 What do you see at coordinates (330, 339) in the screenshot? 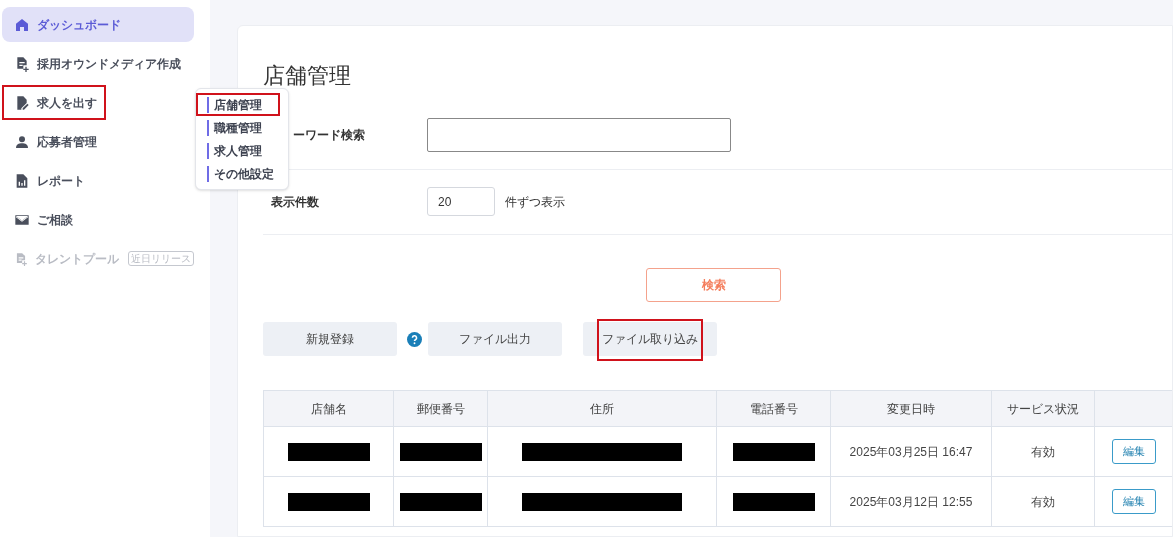
I see `action-button: 新規登録` at bounding box center [330, 339].